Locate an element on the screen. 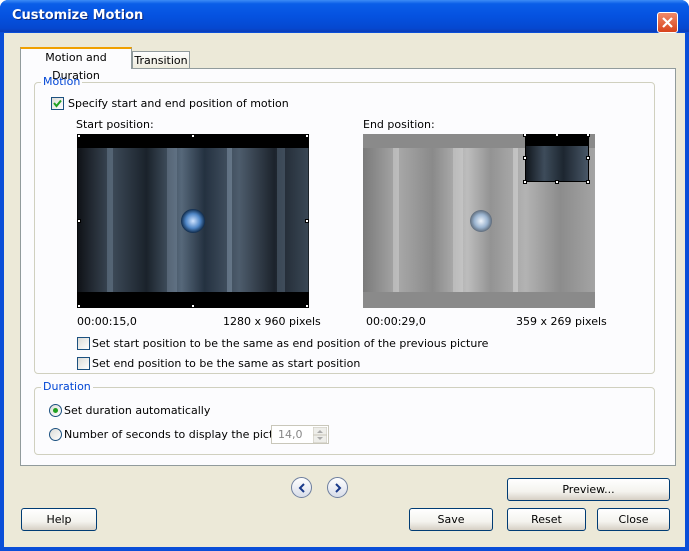 This screenshot has height=551, width=689. close-icon is located at coordinates (667, 22).